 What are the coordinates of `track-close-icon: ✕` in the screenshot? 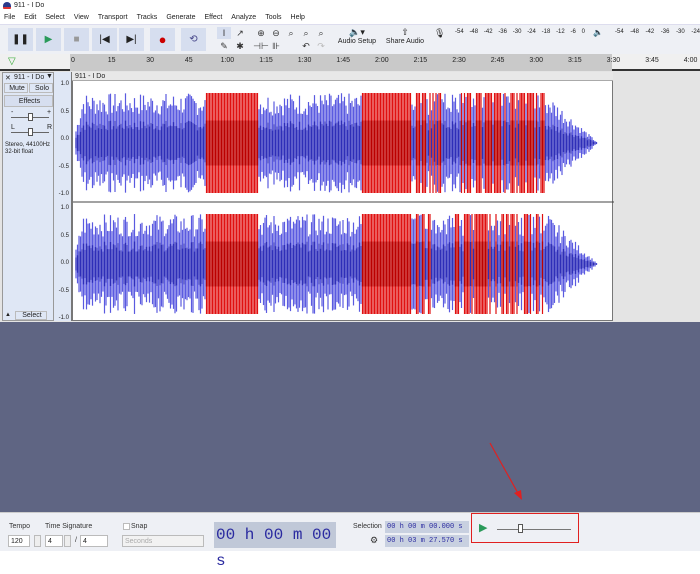 It's located at (8, 78).